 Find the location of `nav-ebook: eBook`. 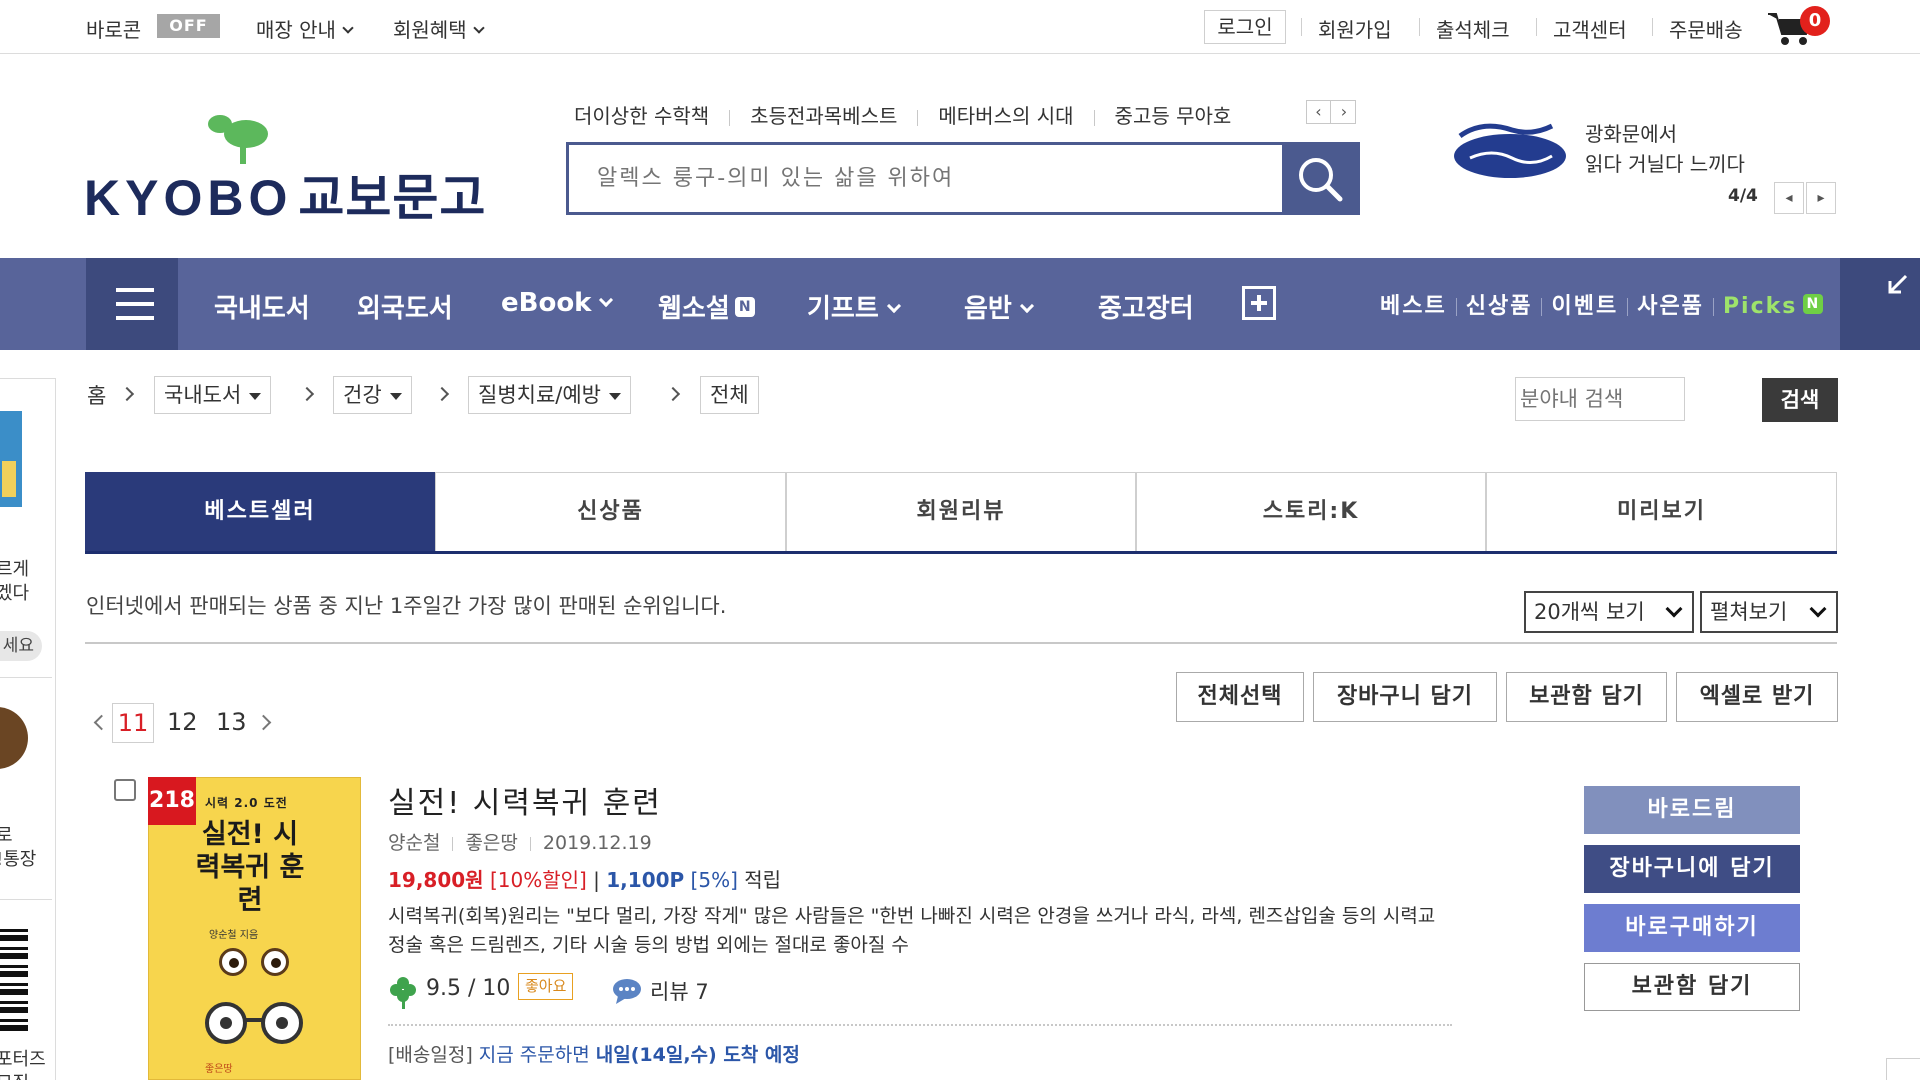

nav-ebook: eBook is located at coordinates (557, 303).